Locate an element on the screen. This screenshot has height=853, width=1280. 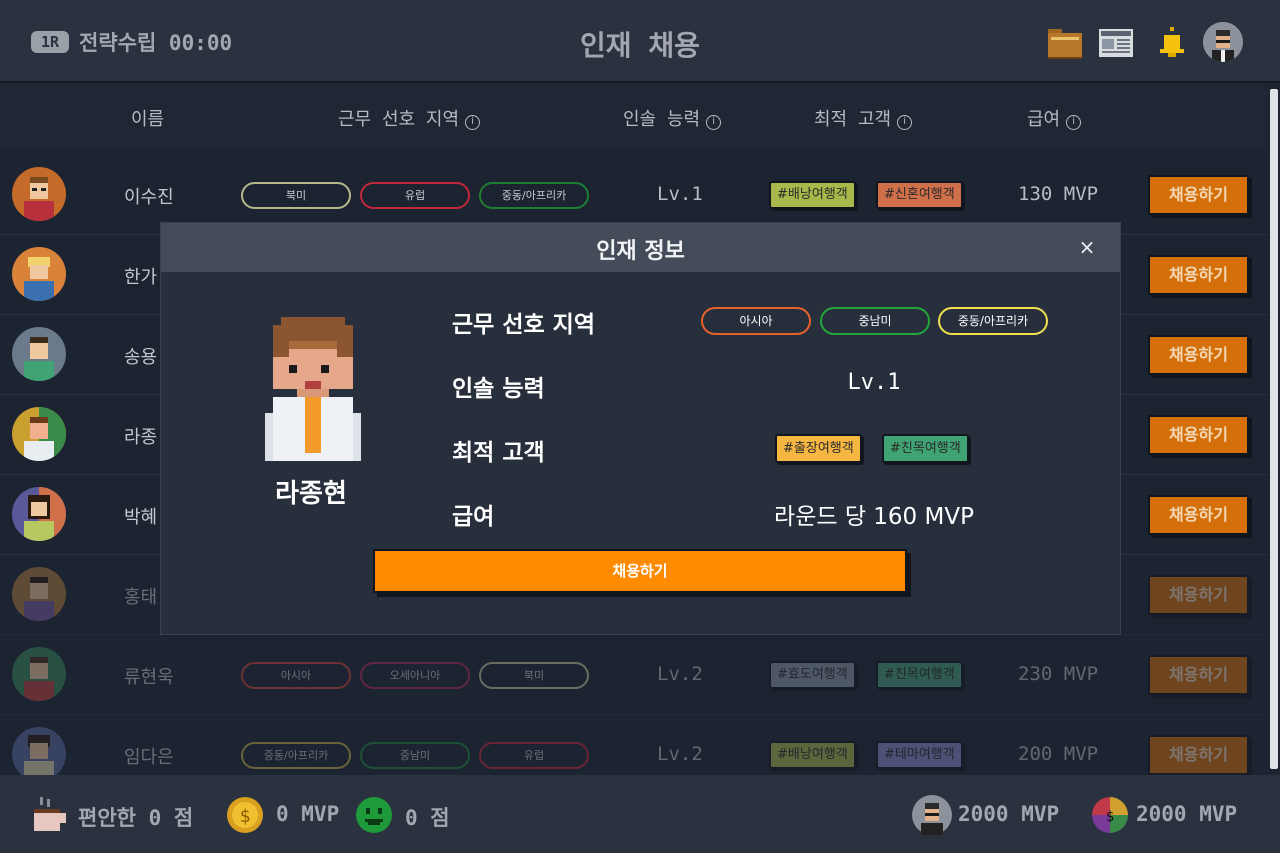
column-leadership: 인솔 능력 i is located at coordinates (672, 118).